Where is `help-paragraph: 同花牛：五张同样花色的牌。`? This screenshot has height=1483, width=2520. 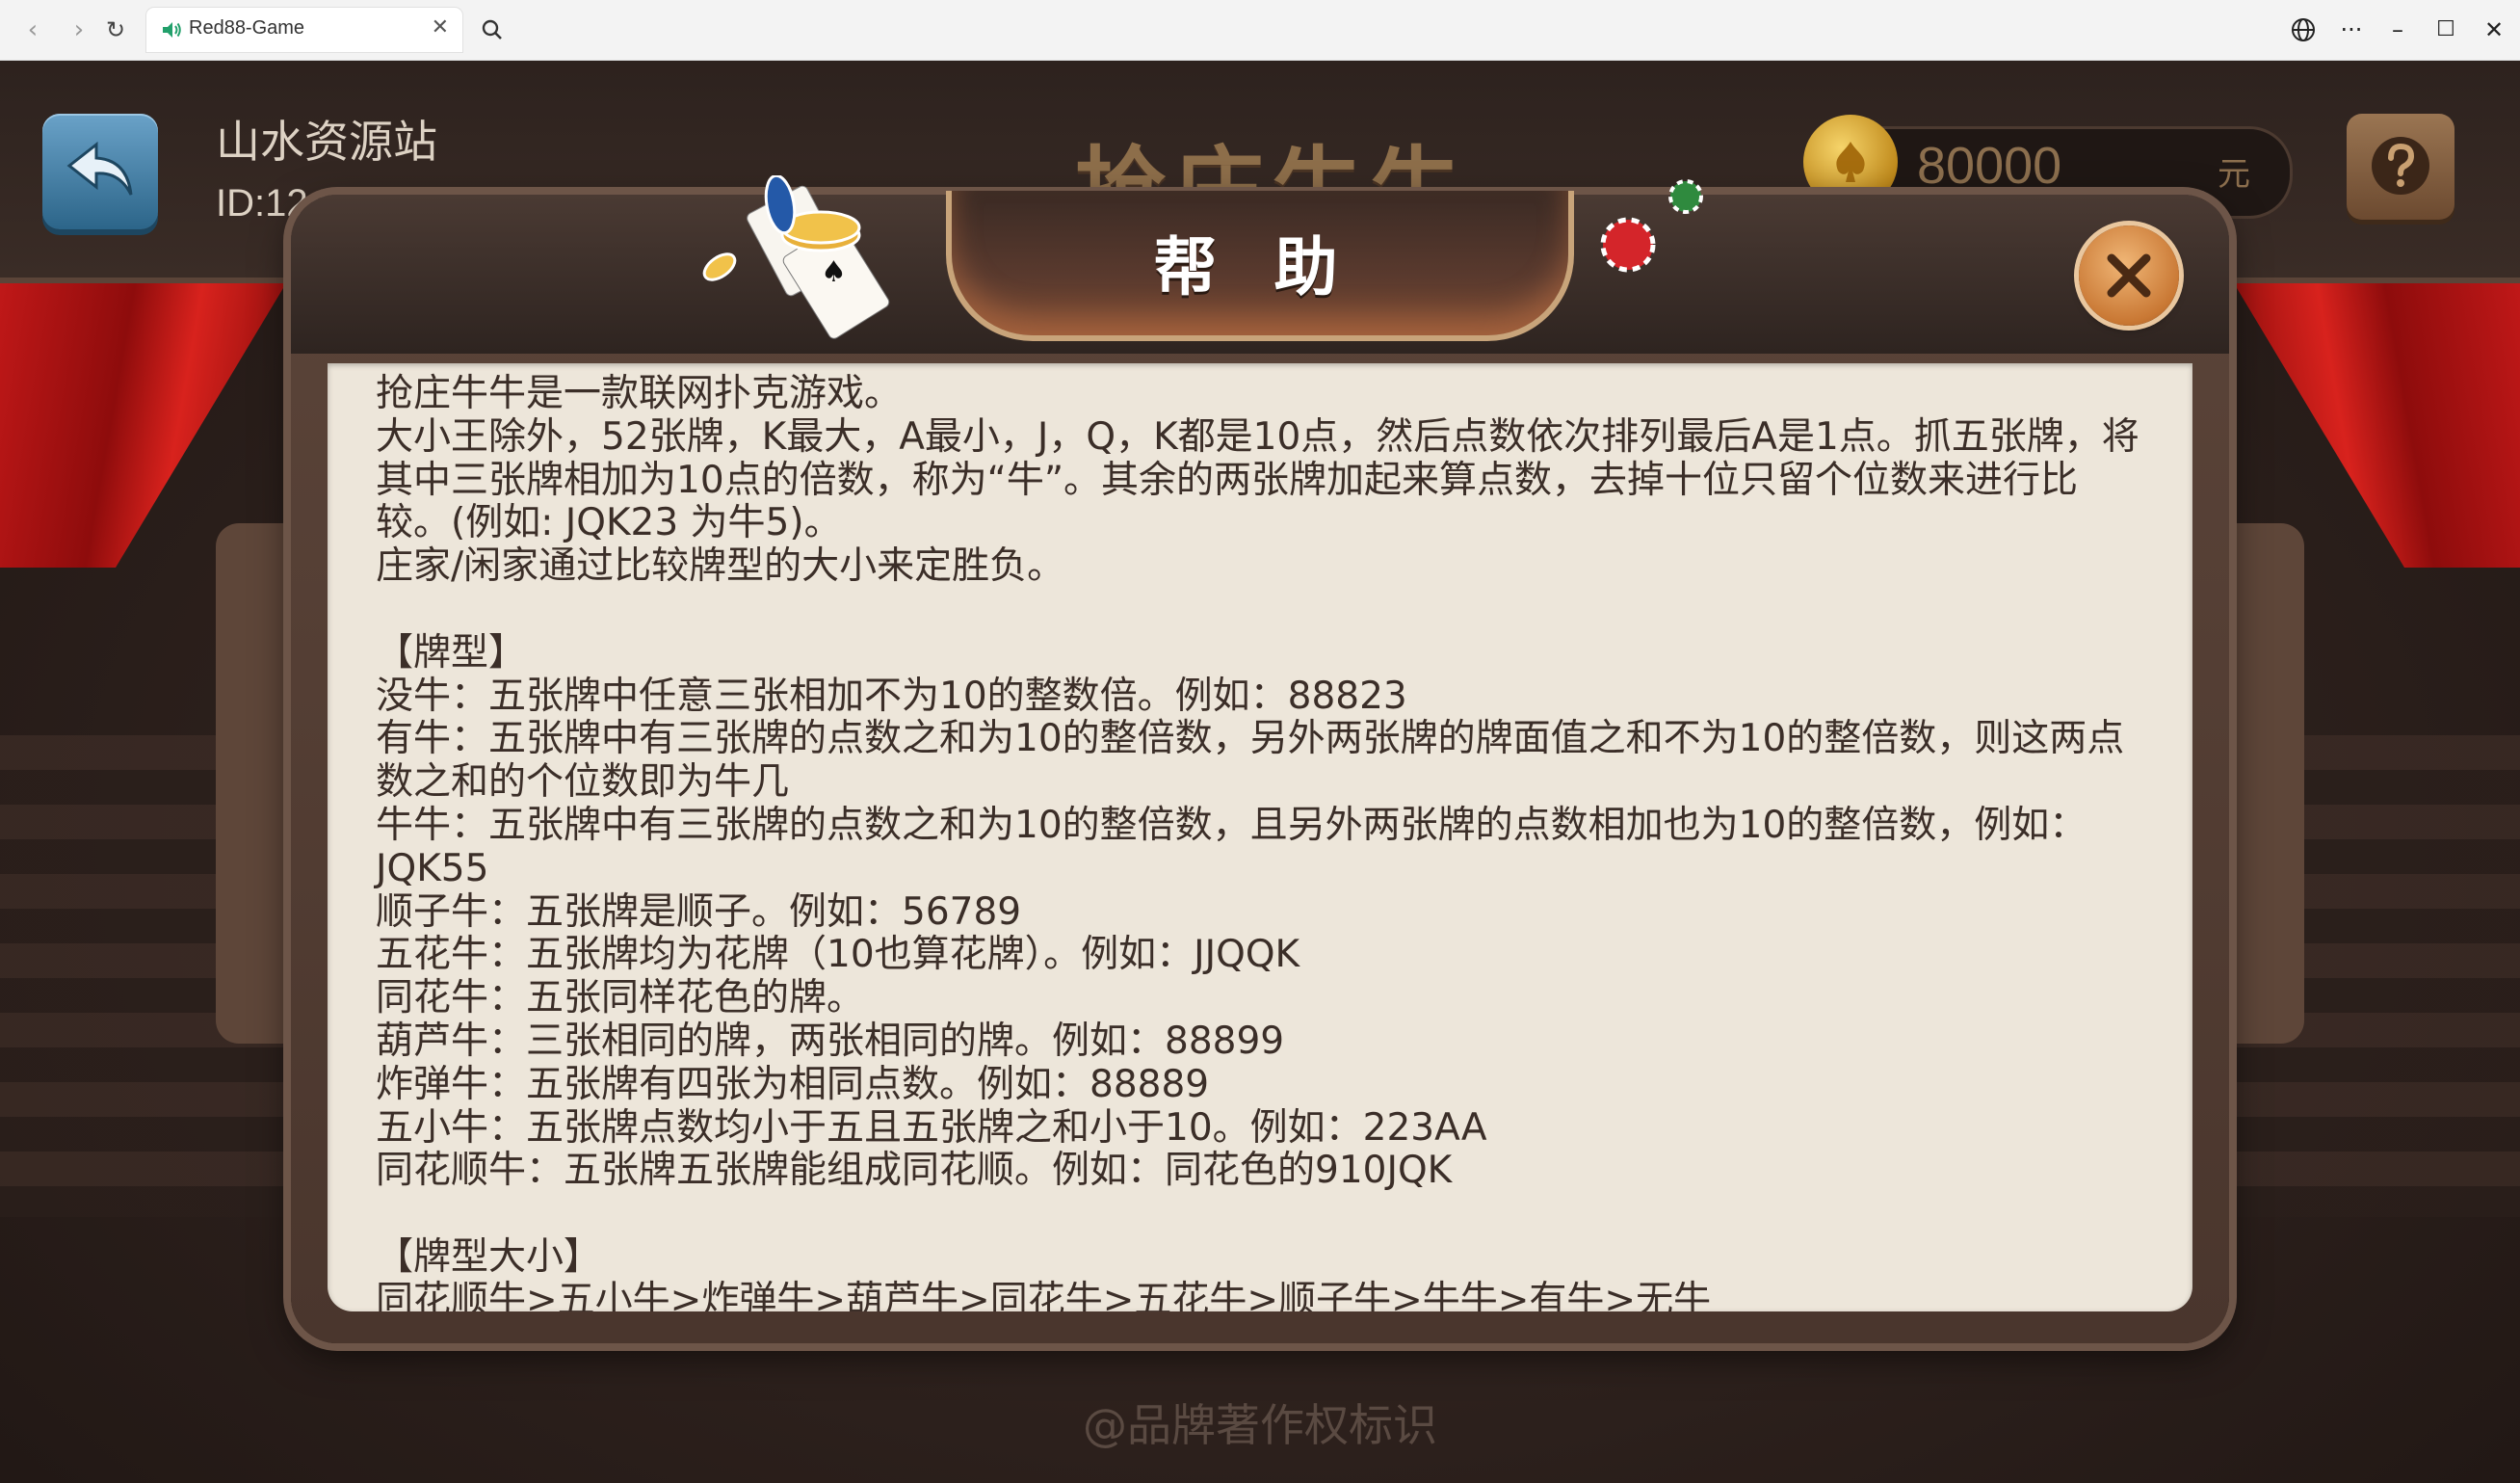
help-paragraph: 同花牛：五张同样花色的牌。 is located at coordinates (620, 998).